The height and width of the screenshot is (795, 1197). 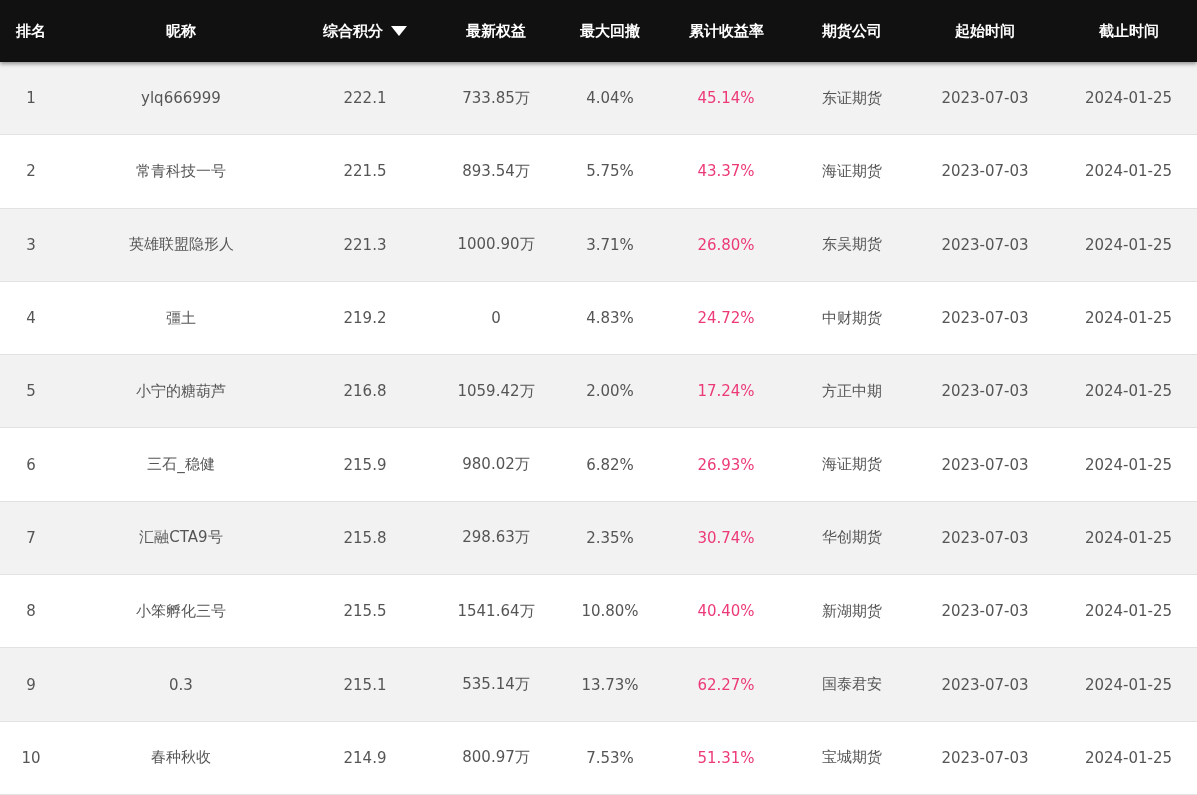 What do you see at coordinates (181, 318) in the screenshot?
I see `table-cell: 彊土` at bounding box center [181, 318].